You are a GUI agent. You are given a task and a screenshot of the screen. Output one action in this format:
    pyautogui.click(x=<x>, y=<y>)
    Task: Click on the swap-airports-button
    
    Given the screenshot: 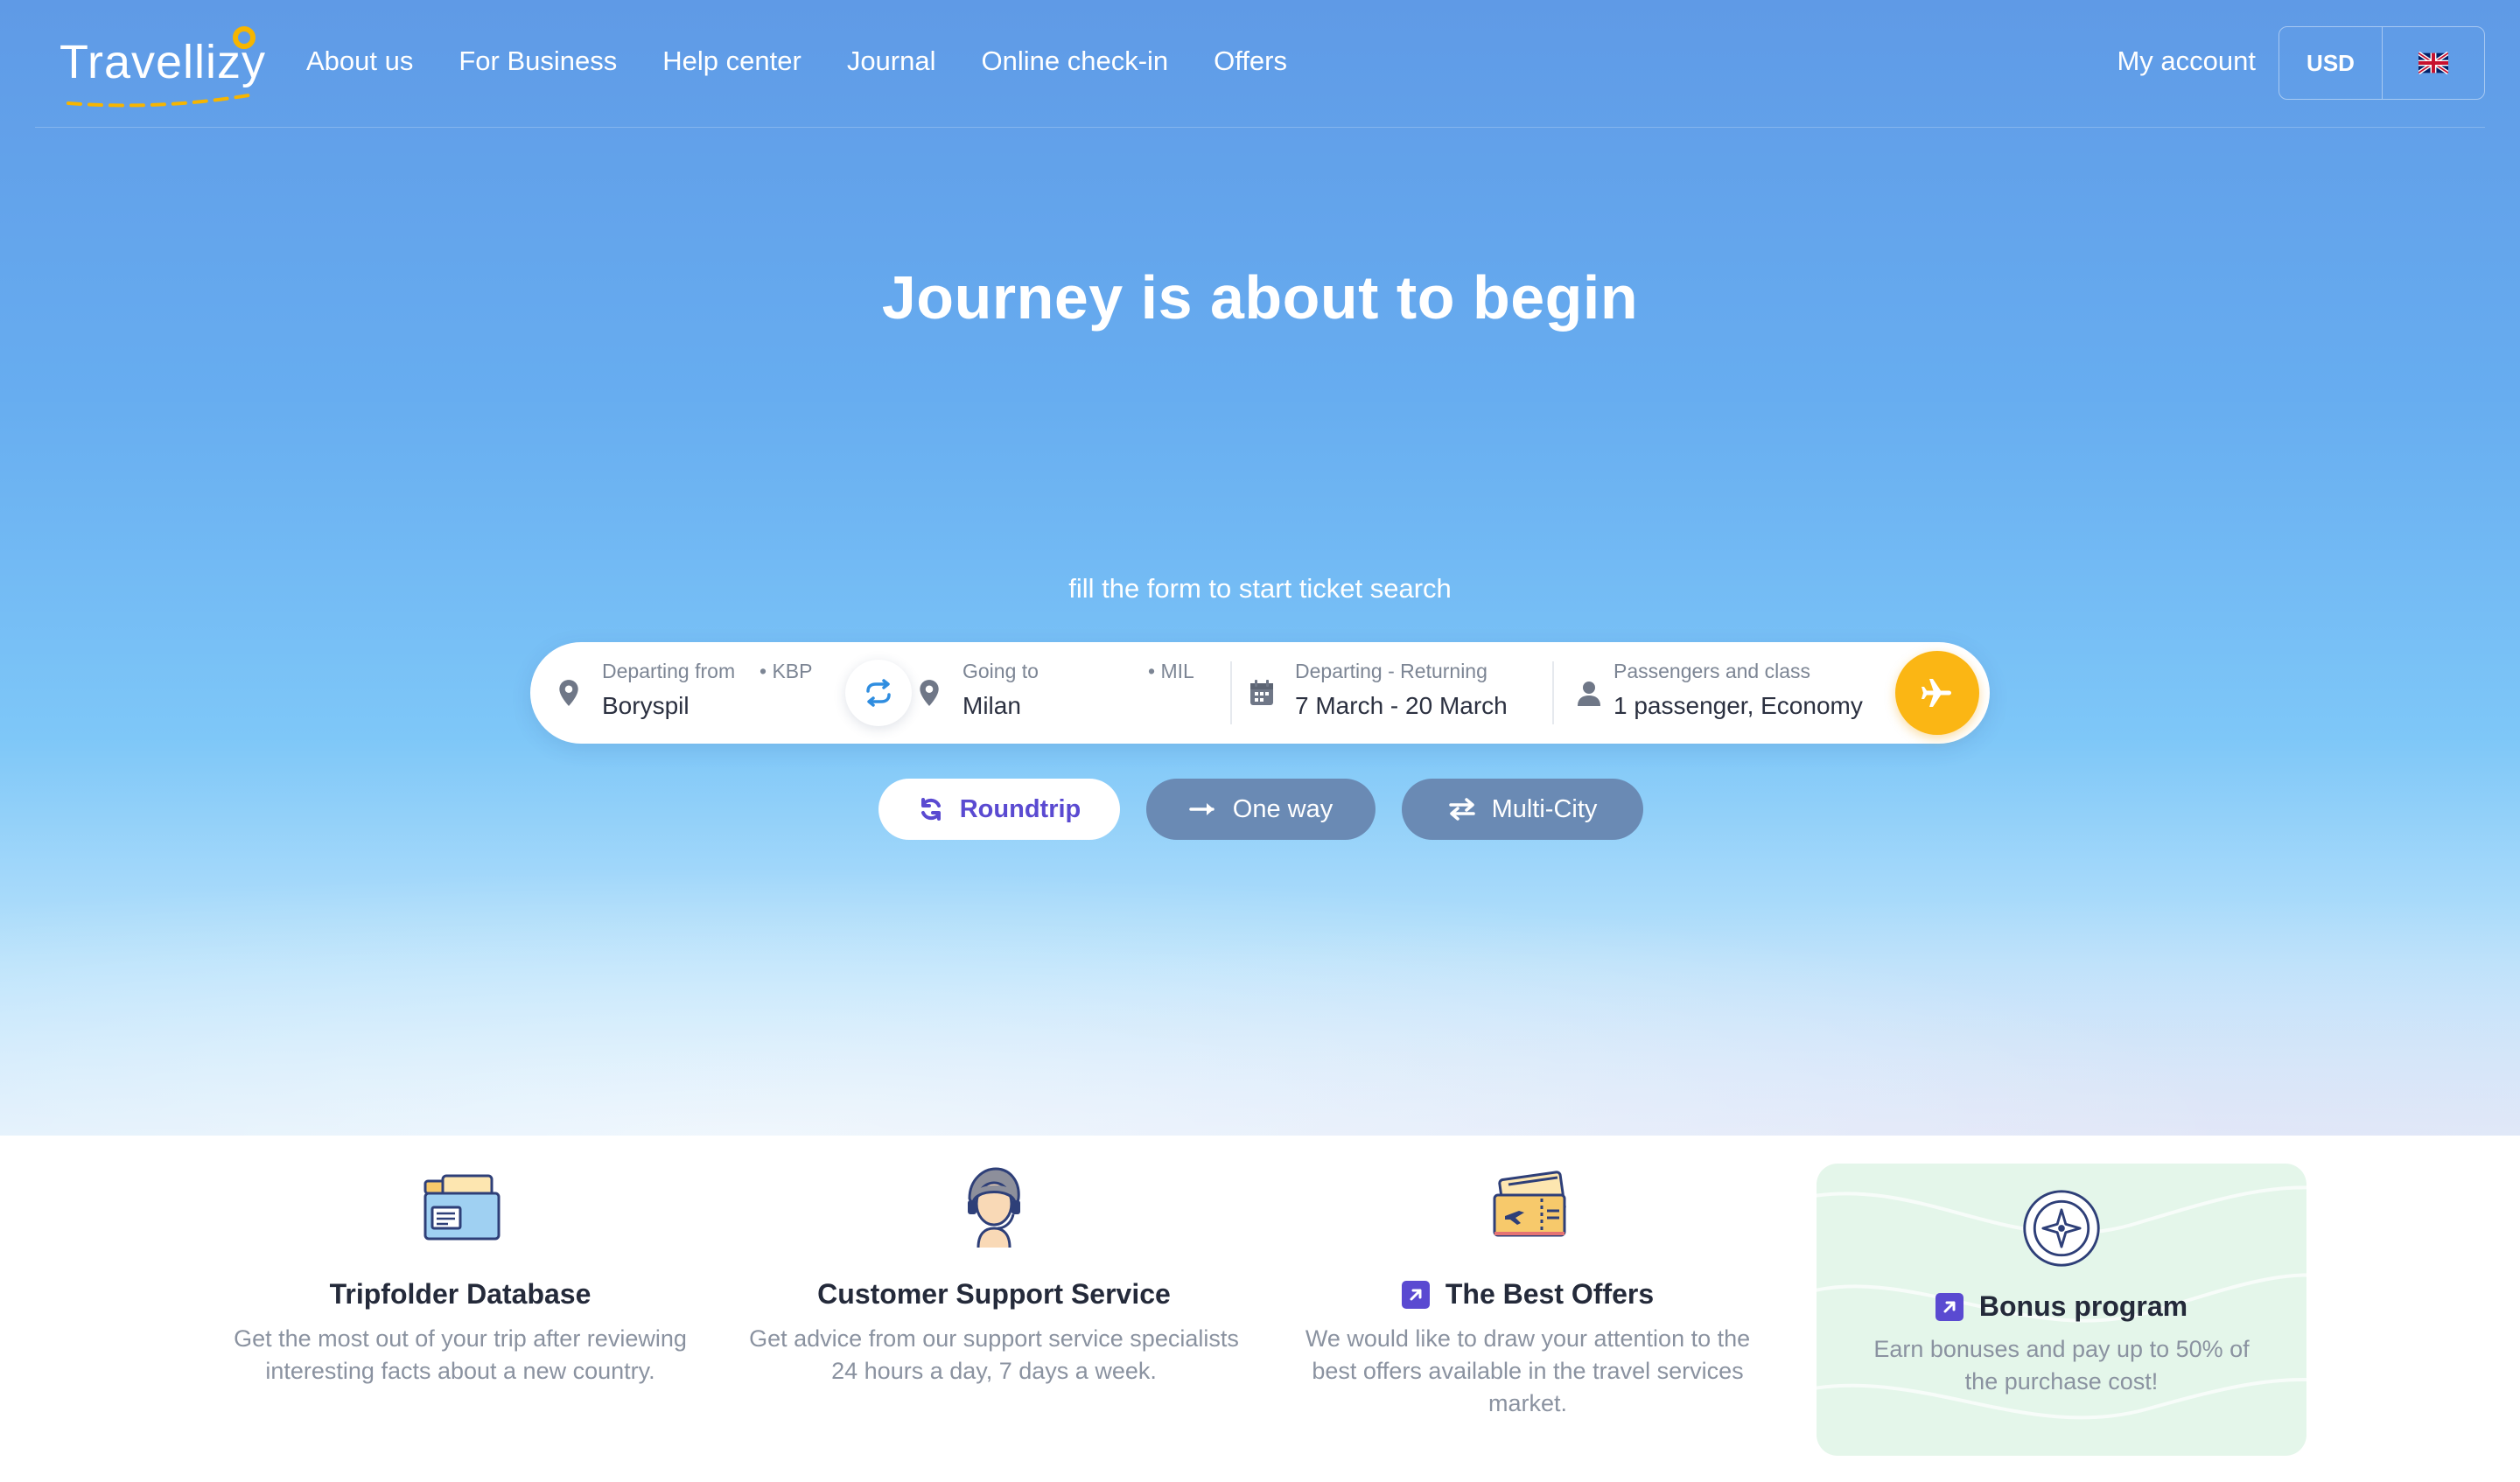 What is the action you would take?
    pyautogui.click(x=878, y=693)
    